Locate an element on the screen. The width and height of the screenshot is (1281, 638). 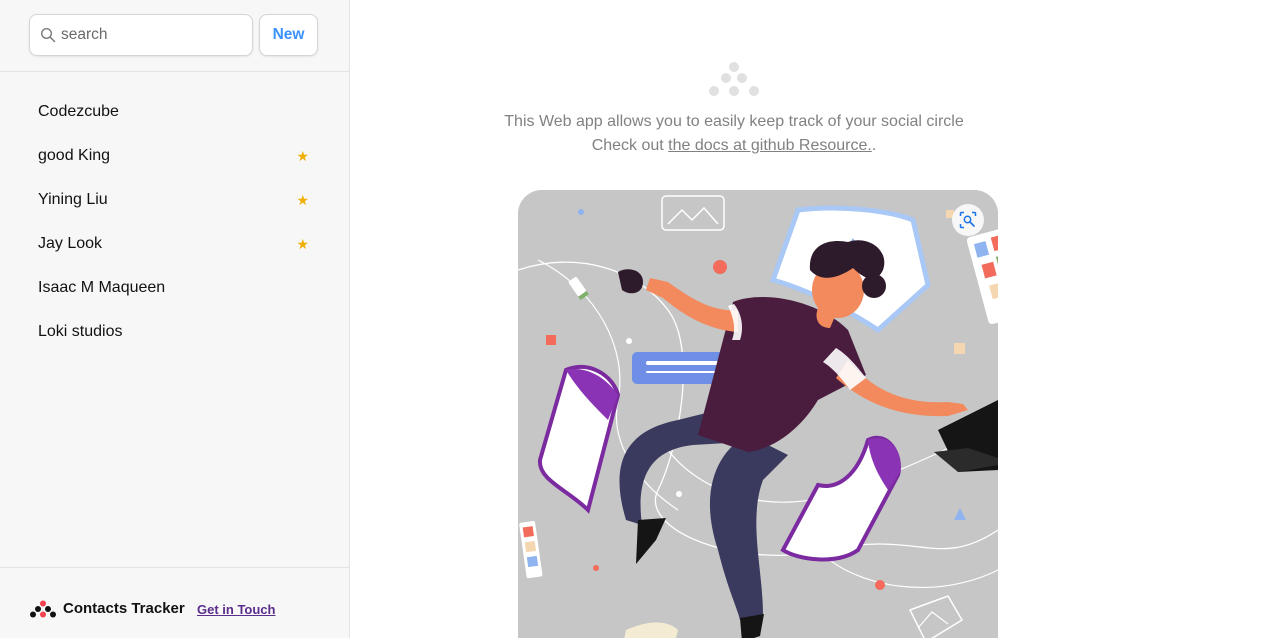
contact-list-item: good King ★ is located at coordinates (174, 156).